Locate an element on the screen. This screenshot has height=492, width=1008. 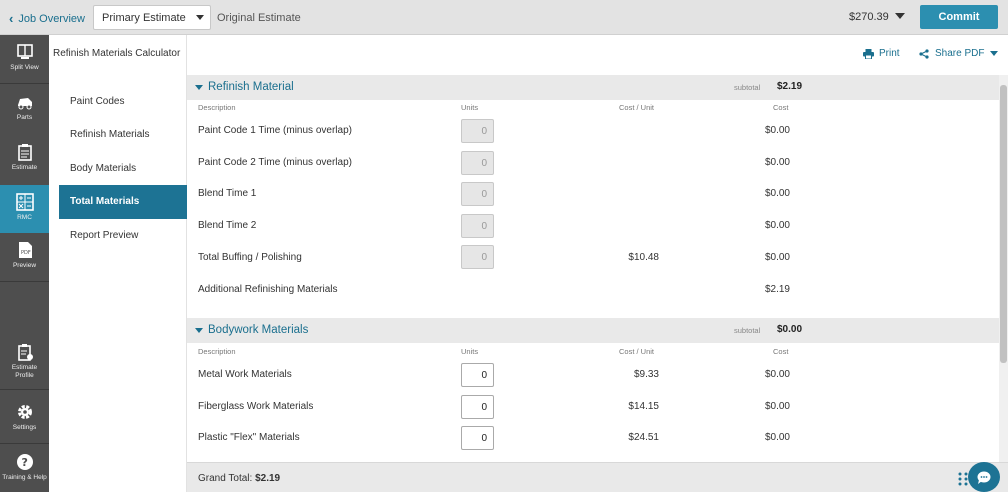
job-overview-label: Job Overview is located at coordinates (51, 18).